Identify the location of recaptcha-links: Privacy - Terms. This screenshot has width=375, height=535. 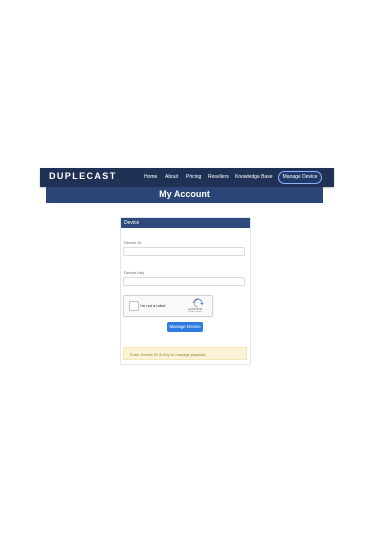
(195, 312).